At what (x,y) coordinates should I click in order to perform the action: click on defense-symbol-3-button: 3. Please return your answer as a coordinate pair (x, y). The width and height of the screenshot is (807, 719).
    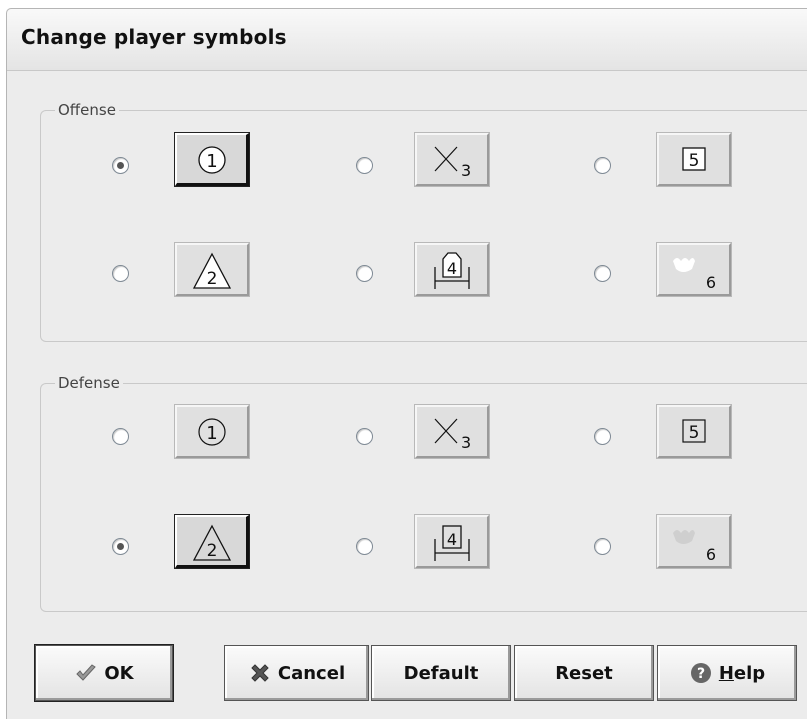
    Looking at the image, I should click on (452, 431).